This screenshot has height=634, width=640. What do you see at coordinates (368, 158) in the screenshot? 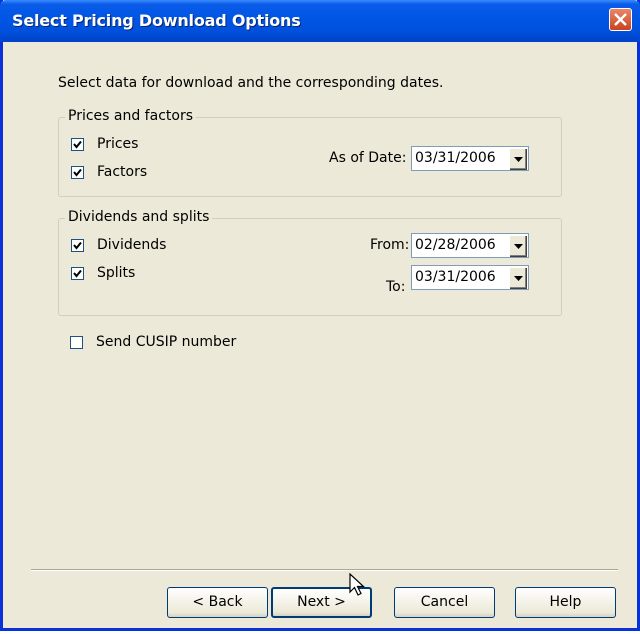
I see `as-of-date-label: As of Date:` at bounding box center [368, 158].